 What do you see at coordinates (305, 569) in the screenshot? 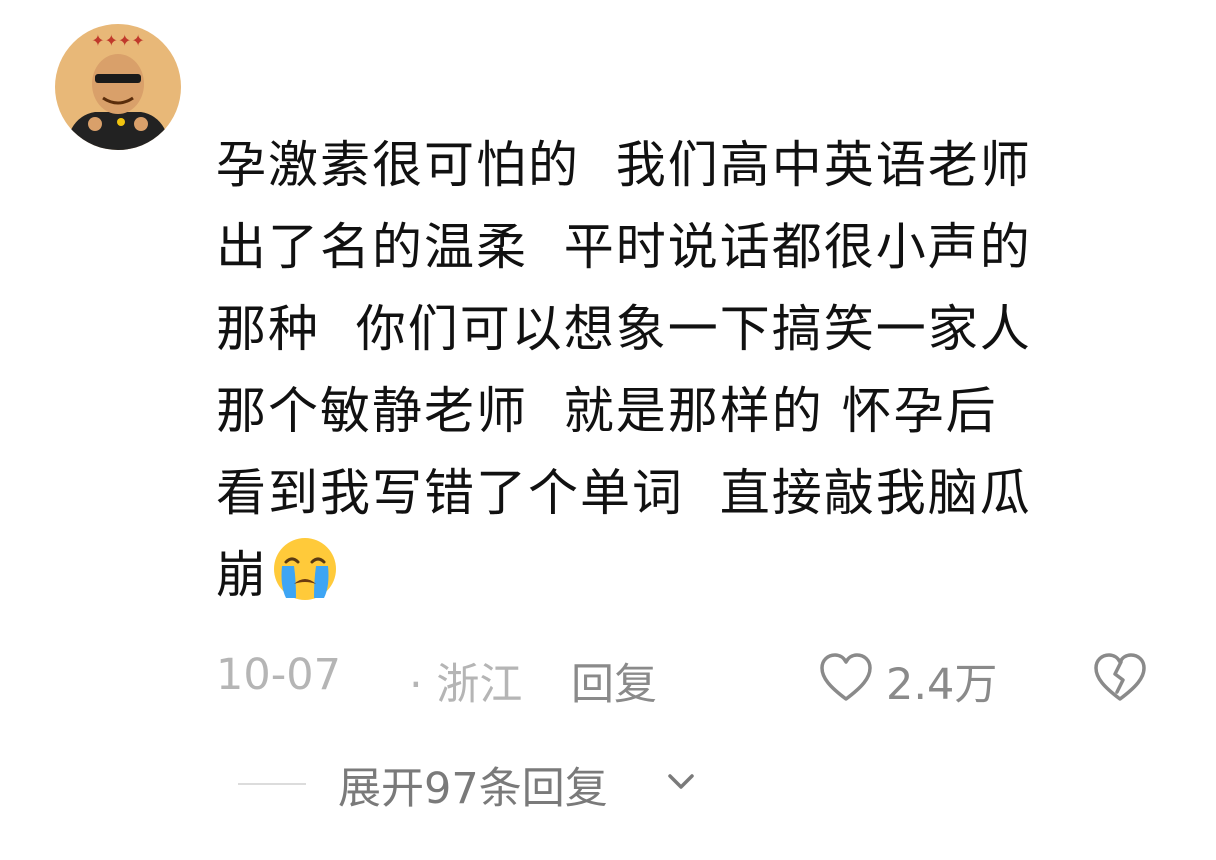
I see `loudly-crying-face-icon` at bounding box center [305, 569].